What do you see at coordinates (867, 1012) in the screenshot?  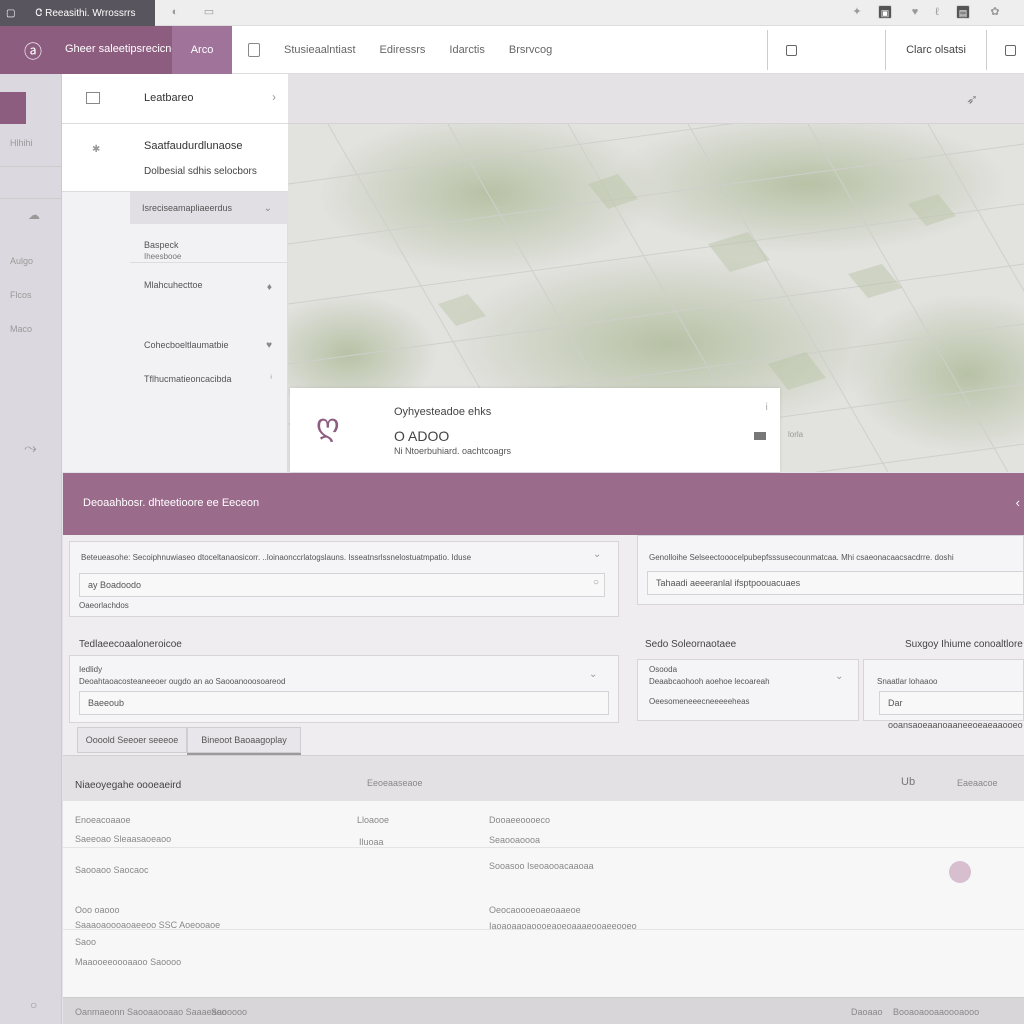 I see `footer-text: Daoaao` at bounding box center [867, 1012].